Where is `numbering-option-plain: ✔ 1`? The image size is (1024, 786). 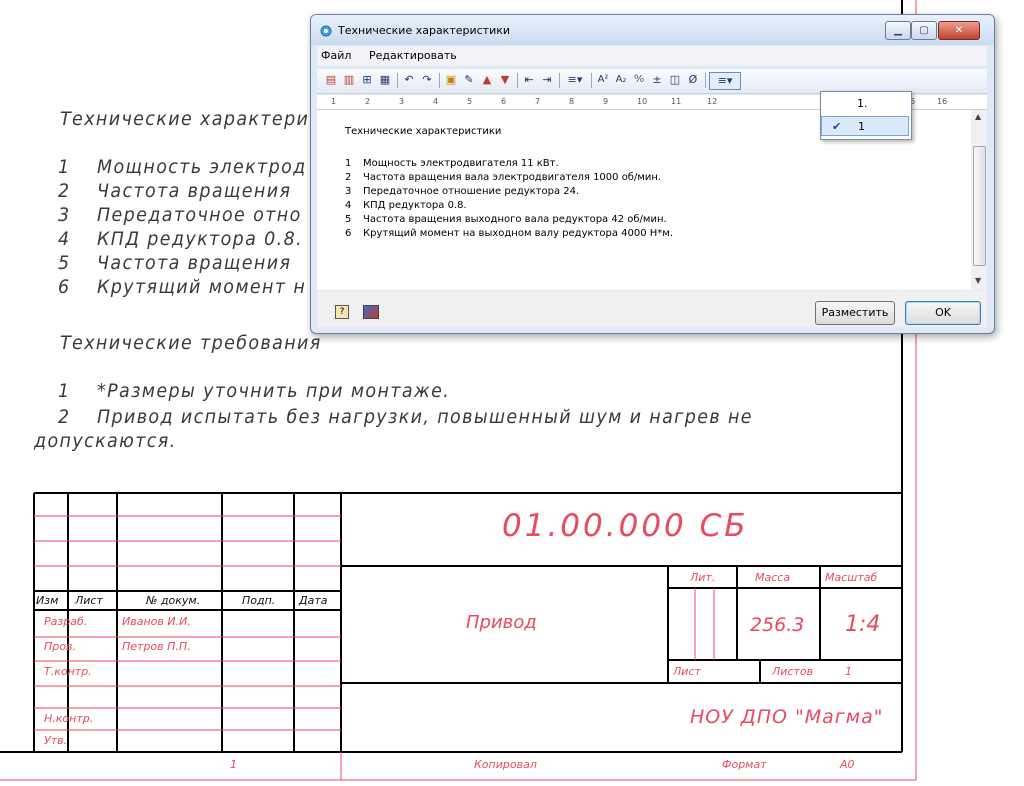 numbering-option-plain: ✔ 1 is located at coordinates (865, 126).